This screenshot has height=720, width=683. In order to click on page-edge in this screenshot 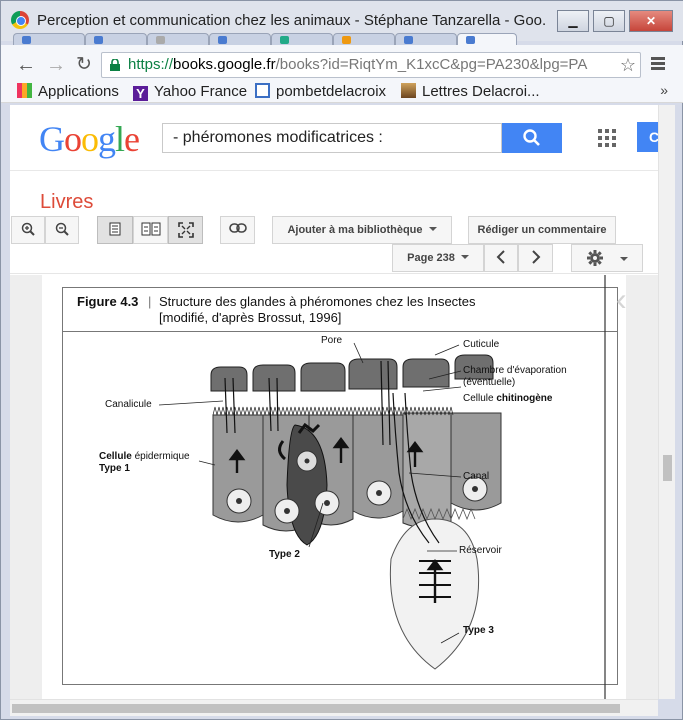, I will do `click(605, 487)`.